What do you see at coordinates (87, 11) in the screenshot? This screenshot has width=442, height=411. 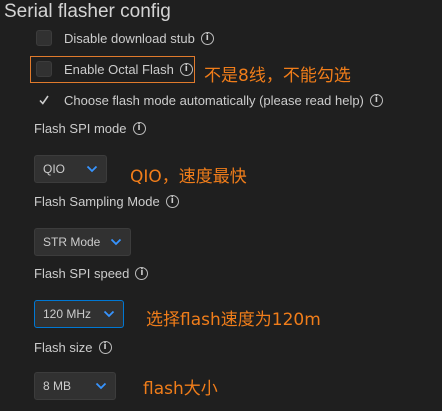 I see `section-title: Serial flasher config` at bounding box center [87, 11].